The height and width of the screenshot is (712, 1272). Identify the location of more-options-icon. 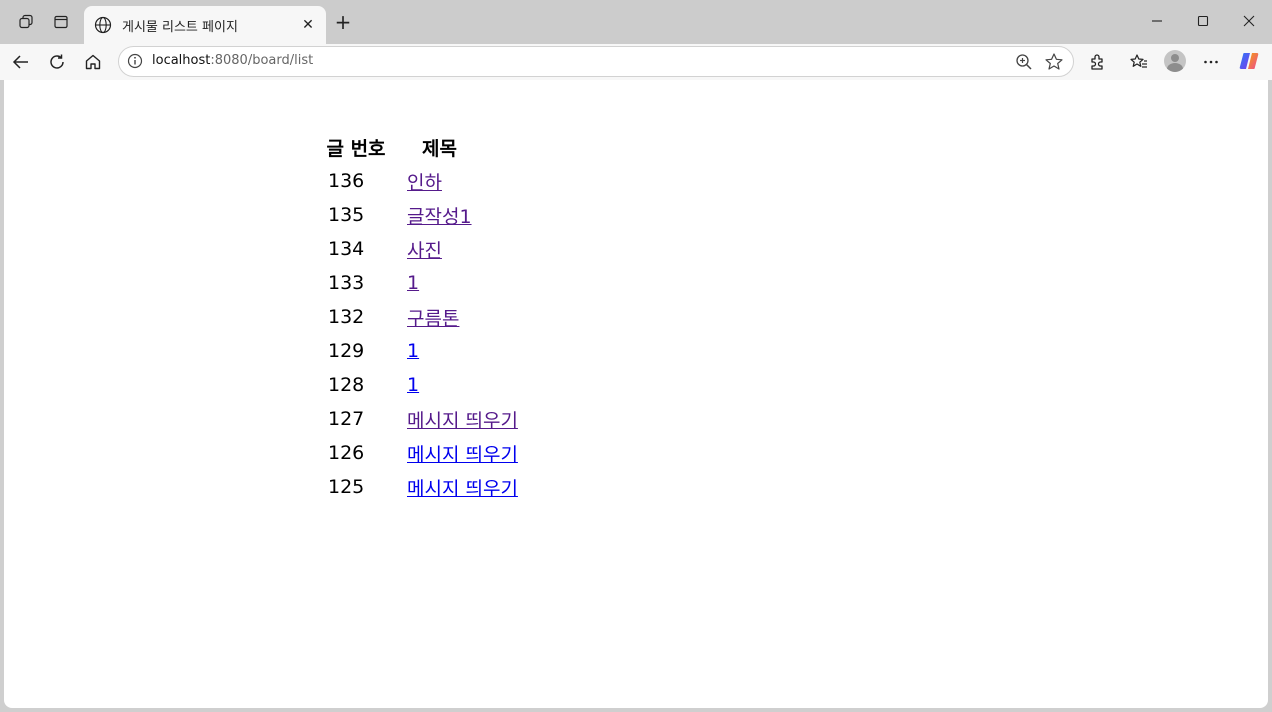
(1211, 62).